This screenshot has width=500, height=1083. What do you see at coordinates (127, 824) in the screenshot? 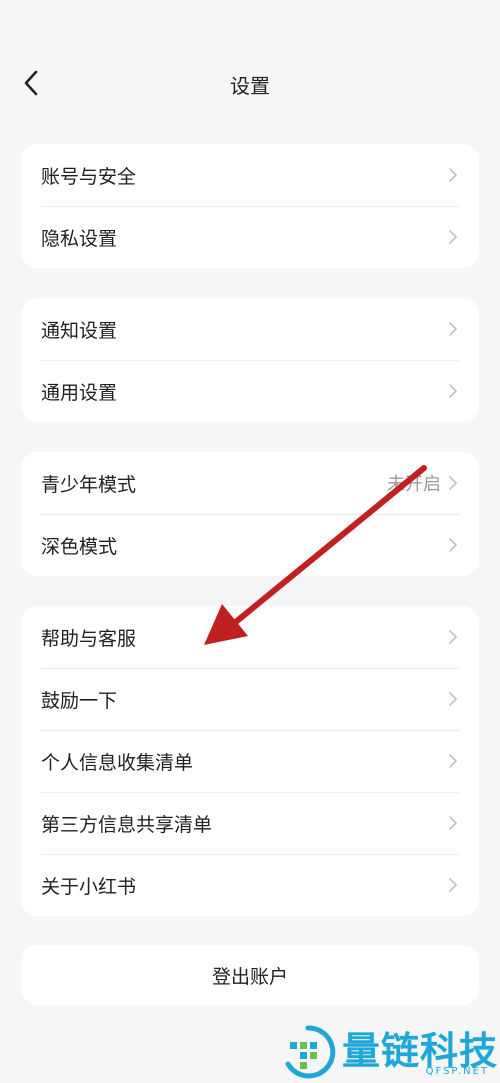
I see `settings-item-label: 第三方信息共享清单` at bounding box center [127, 824].